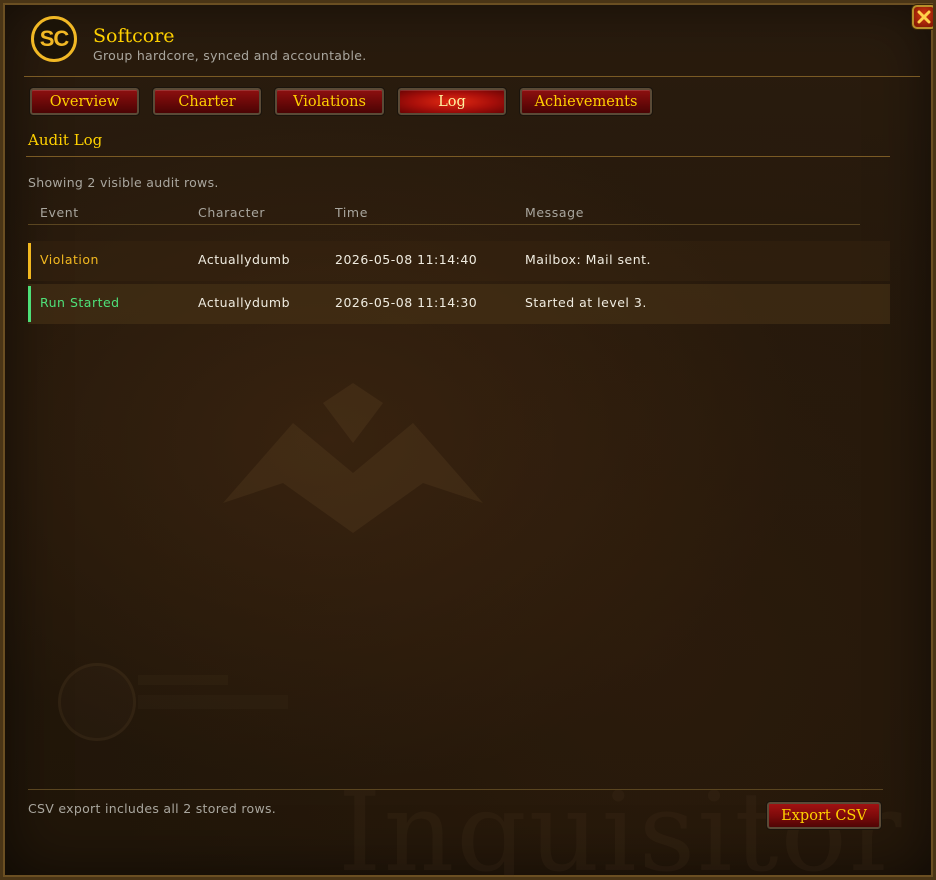  What do you see at coordinates (59, 212) in the screenshot?
I see `column-header-event: Event` at bounding box center [59, 212].